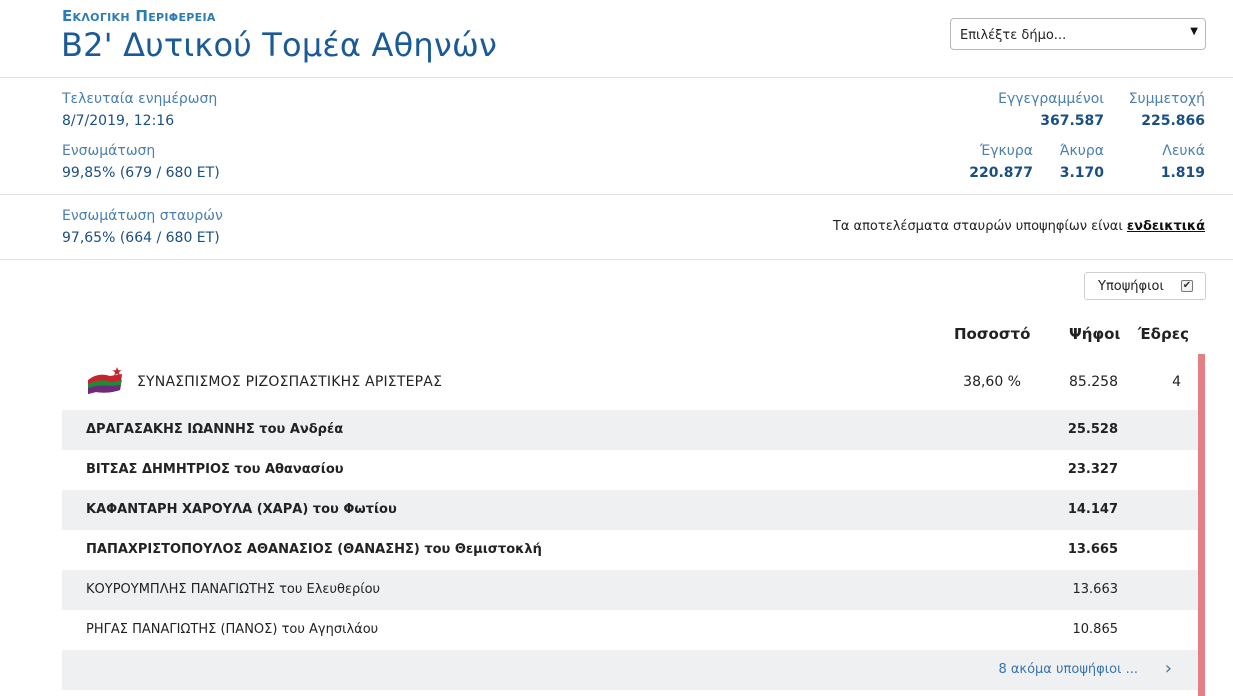 The width and height of the screenshot is (1233, 696). Describe the element at coordinates (1095, 629) in the screenshot. I see `candidate-votes: 10.865` at that location.